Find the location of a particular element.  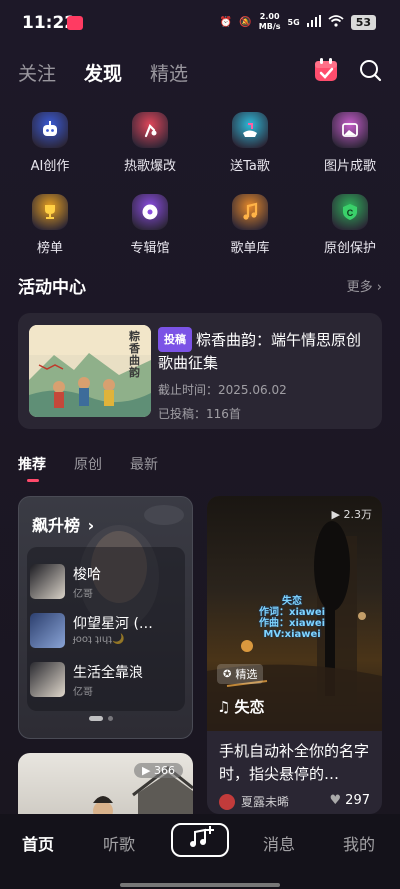

like-button: ♥ 297 is located at coordinates (350, 800).